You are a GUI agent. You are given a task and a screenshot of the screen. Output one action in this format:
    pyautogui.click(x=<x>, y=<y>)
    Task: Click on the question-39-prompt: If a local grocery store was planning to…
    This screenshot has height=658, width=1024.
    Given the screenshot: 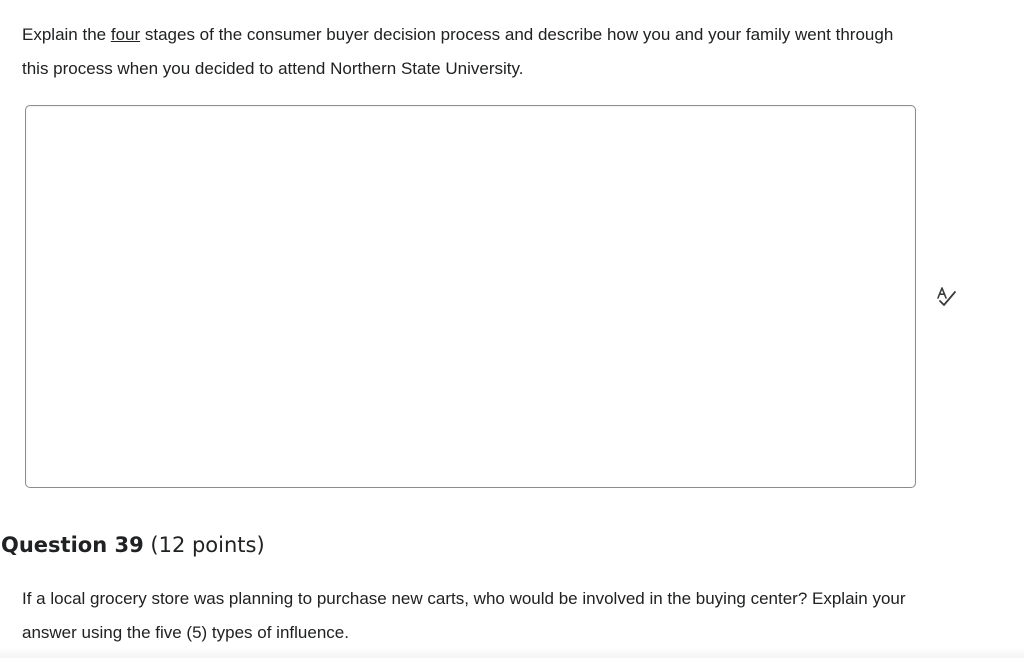 What is the action you would take?
    pyautogui.click(x=464, y=615)
    